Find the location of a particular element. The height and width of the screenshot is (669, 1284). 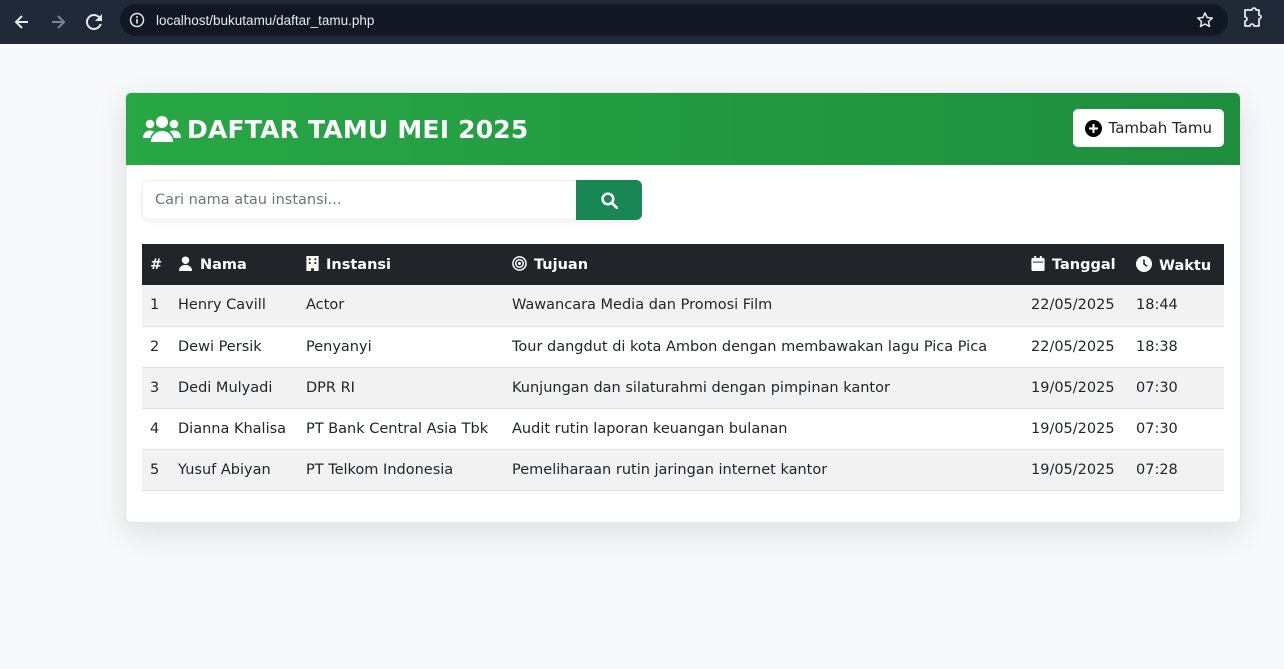

page-title-group: DAFTAR TAMU MEI 2025 is located at coordinates (335, 129).